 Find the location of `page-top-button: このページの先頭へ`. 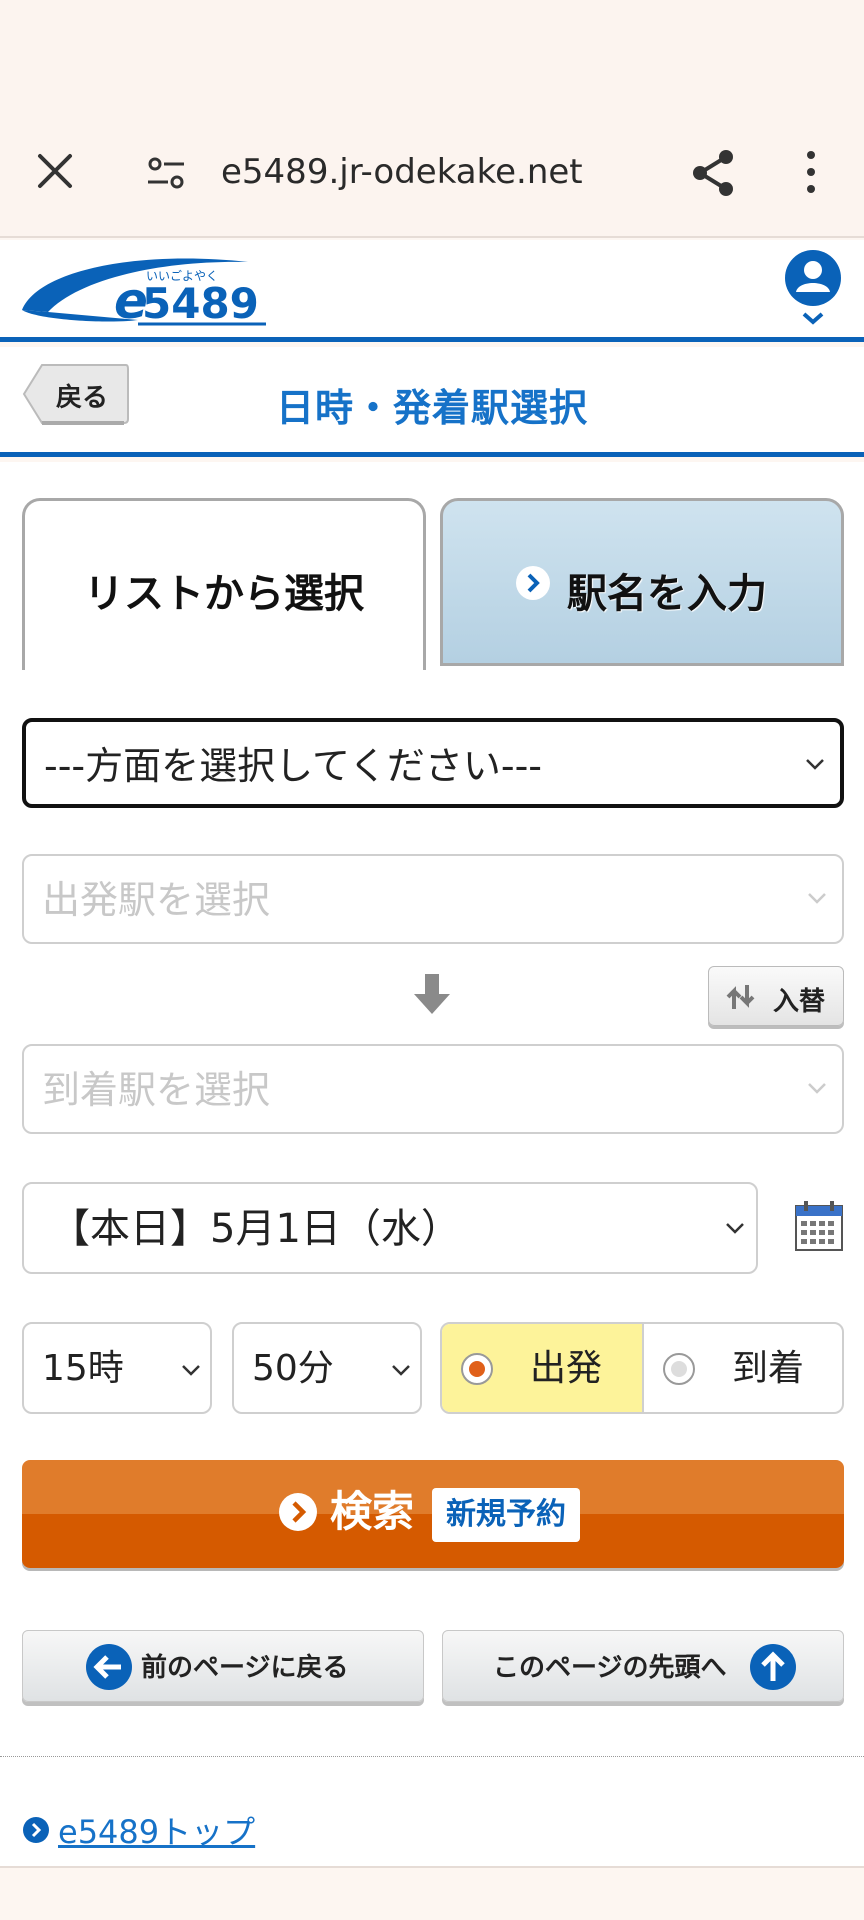

page-top-button: このページの先頭へ is located at coordinates (643, 1666).